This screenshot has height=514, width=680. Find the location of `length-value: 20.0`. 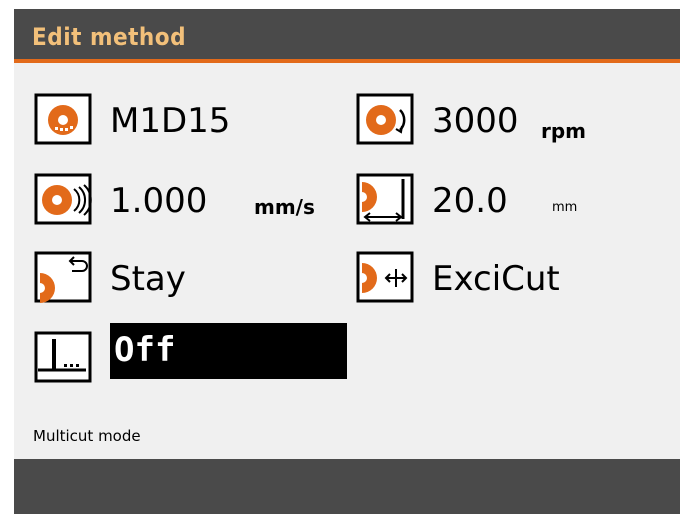

length-value: 20.0 is located at coordinates (470, 201).